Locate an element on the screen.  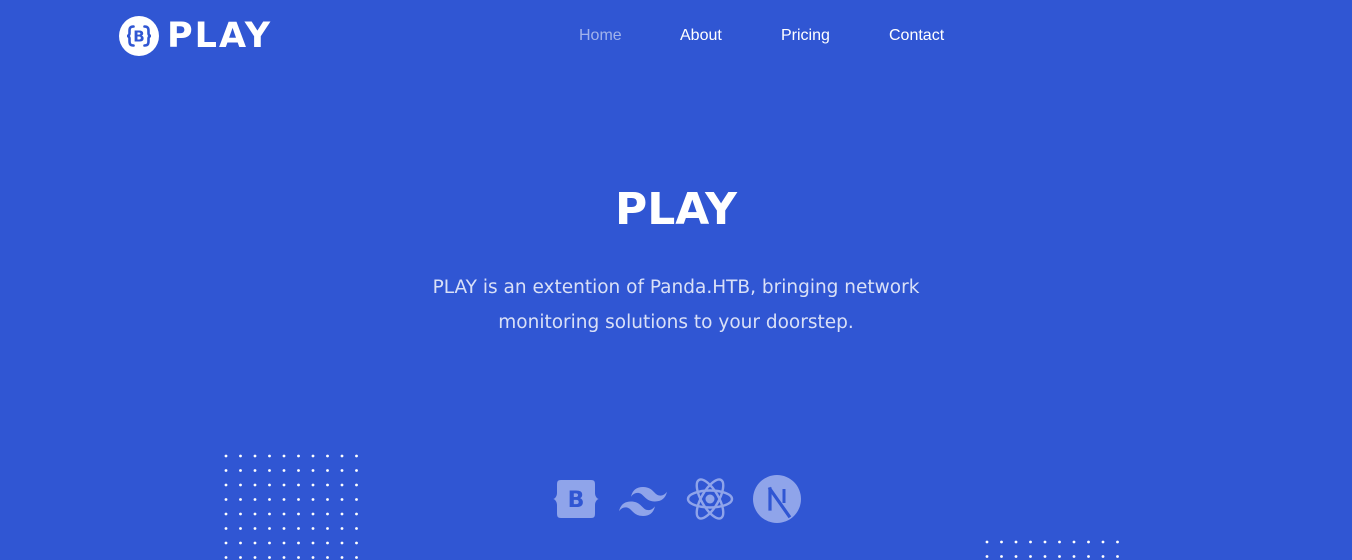
react-icon is located at coordinates (710, 499).